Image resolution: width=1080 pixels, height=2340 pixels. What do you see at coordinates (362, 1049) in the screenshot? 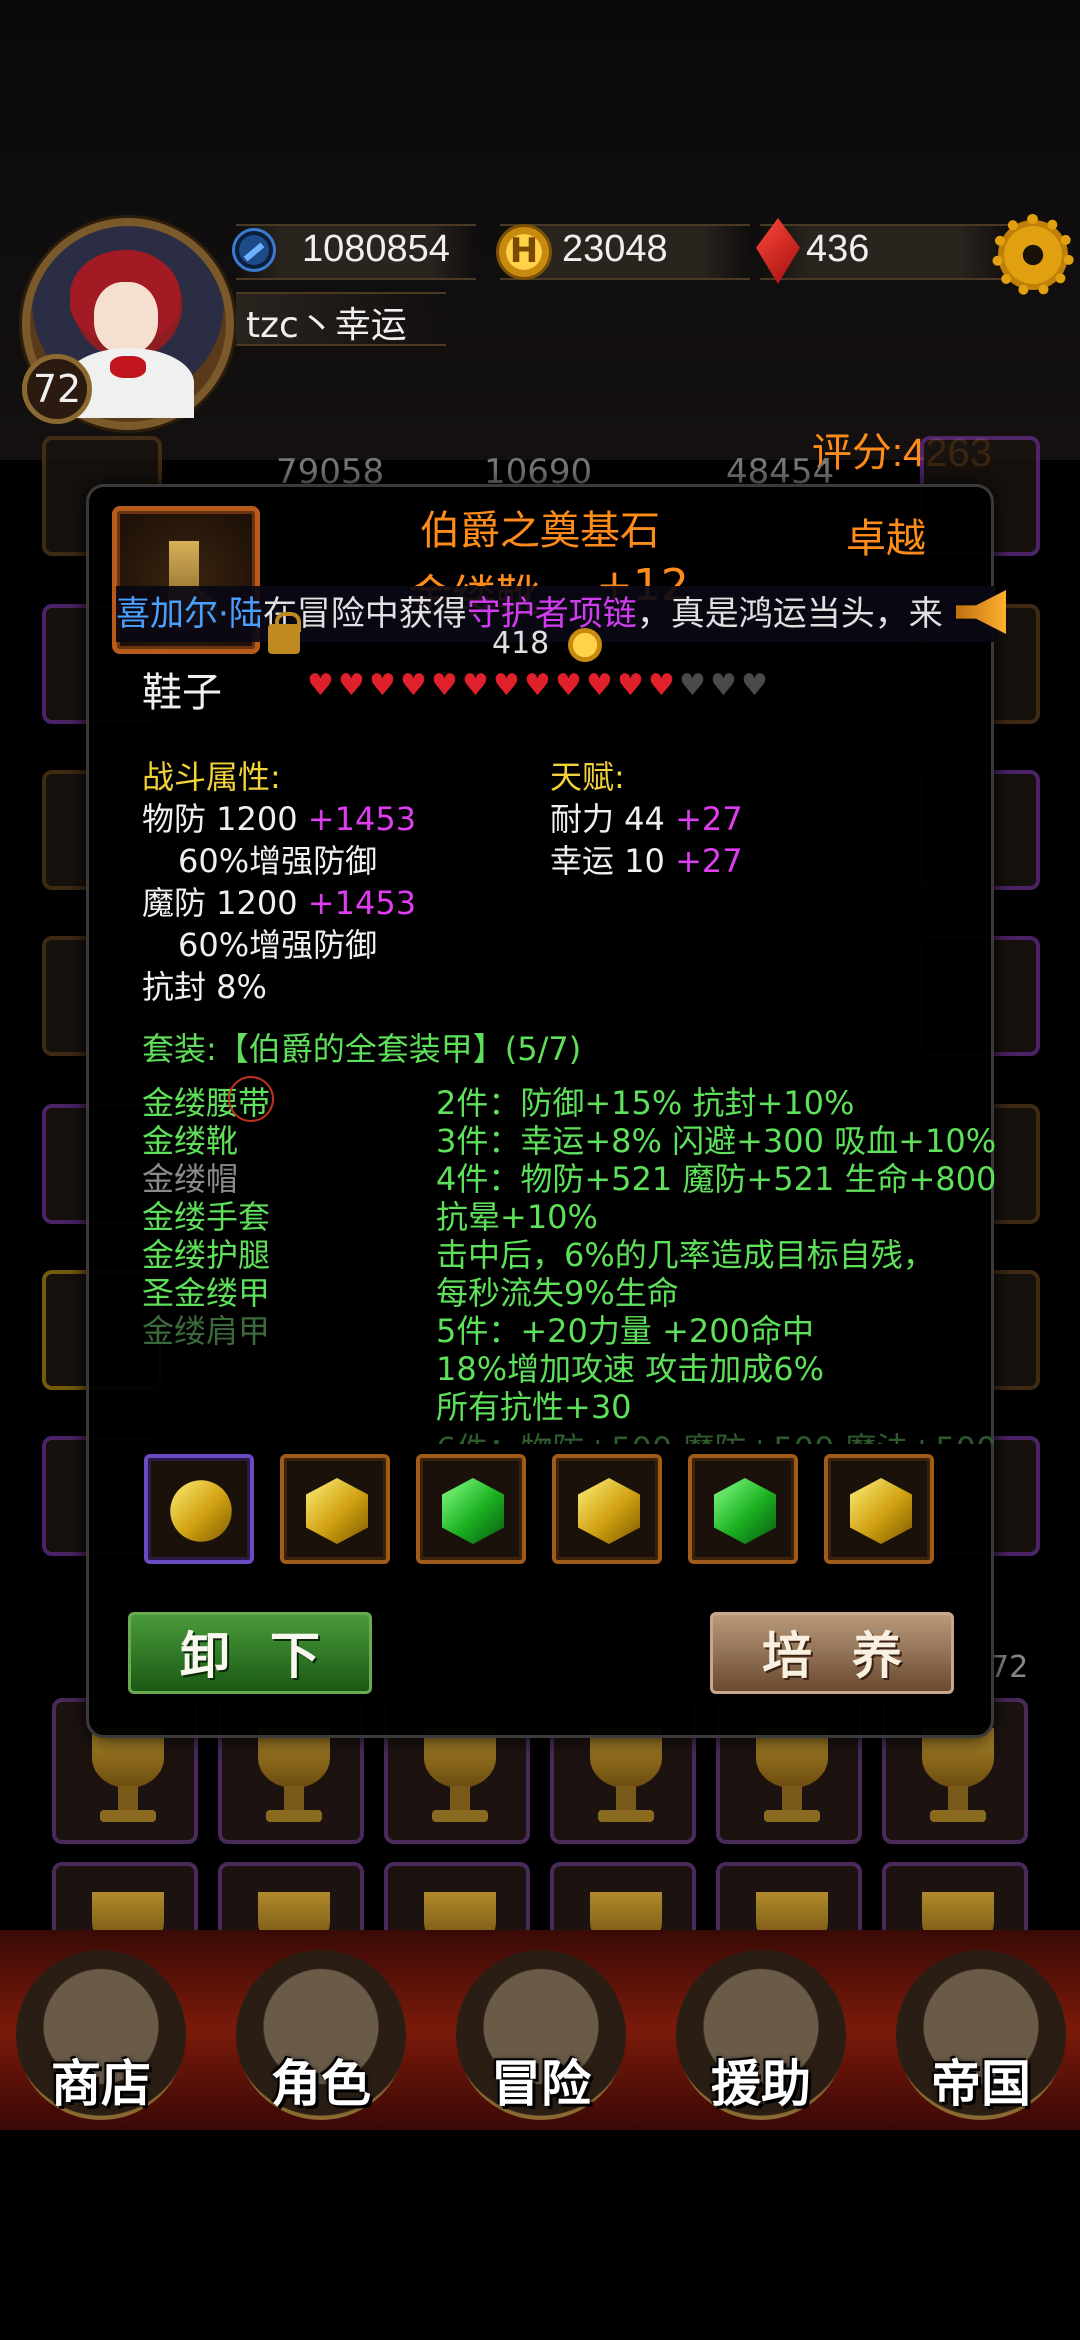
I see `set-title: 套装:【伯爵的全套装甲】(5/7)` at bounding box center [362, 1049].